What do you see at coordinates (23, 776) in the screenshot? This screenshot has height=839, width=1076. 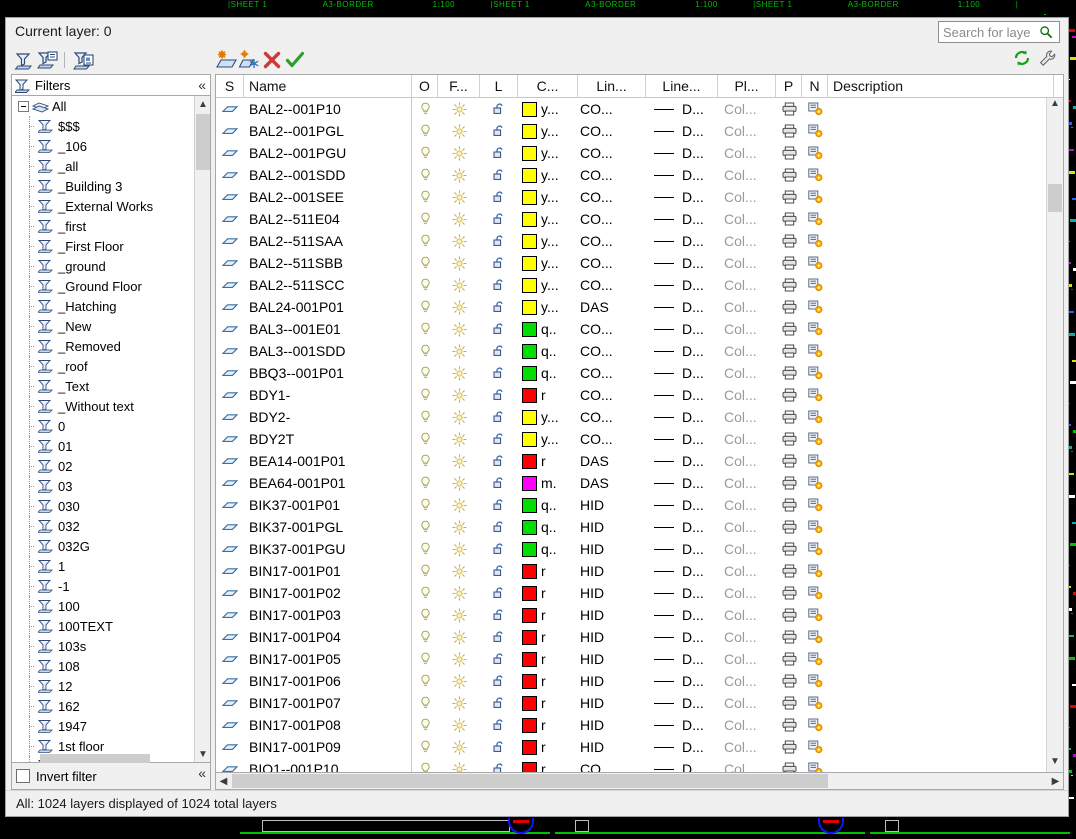 I see `invert-filter-checkbox` at bounding box center [23, 776].